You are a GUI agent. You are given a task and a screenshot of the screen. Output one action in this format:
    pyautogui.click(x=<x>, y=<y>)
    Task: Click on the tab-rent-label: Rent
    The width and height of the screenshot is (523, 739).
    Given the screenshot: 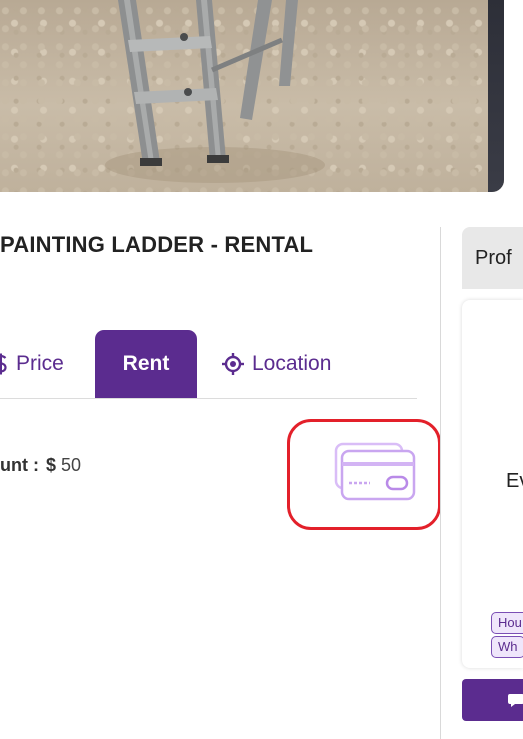 What is the action you would take?
    pyautogui.click(x=146, y=363)
    